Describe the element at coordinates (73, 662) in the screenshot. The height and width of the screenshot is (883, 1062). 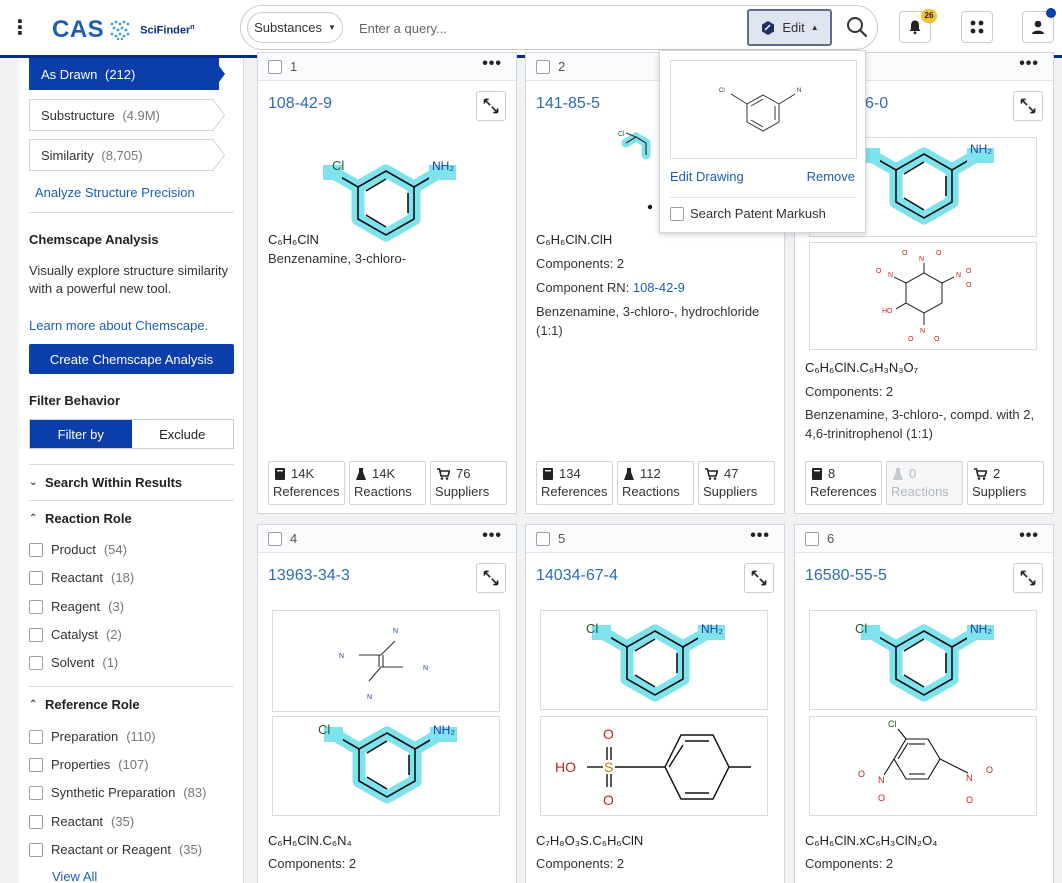
I see `filter-checkbox-solvent: Solvent (1)` at that location.